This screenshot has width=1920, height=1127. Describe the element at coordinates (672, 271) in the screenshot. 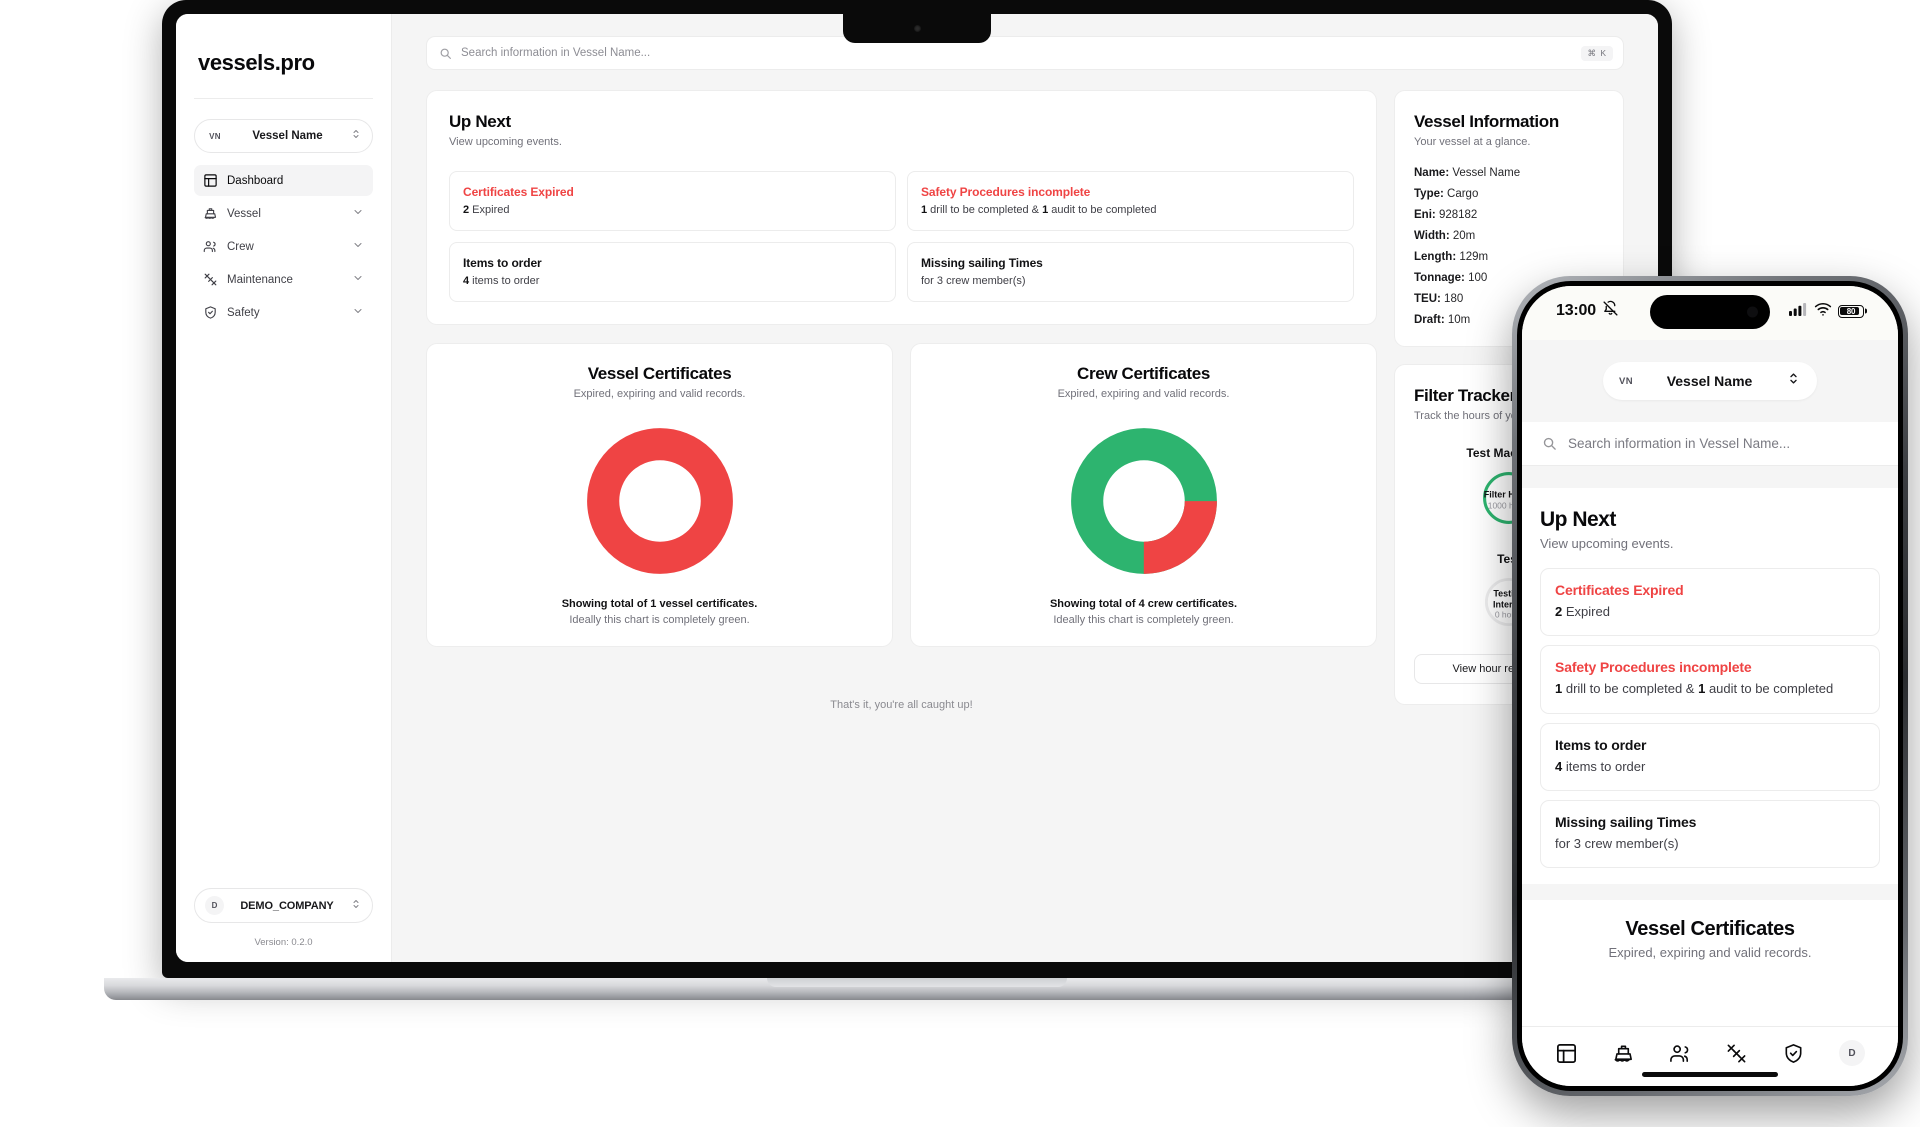

I see `event-card-items-to-order: Items to order 4 items to order` at that location.